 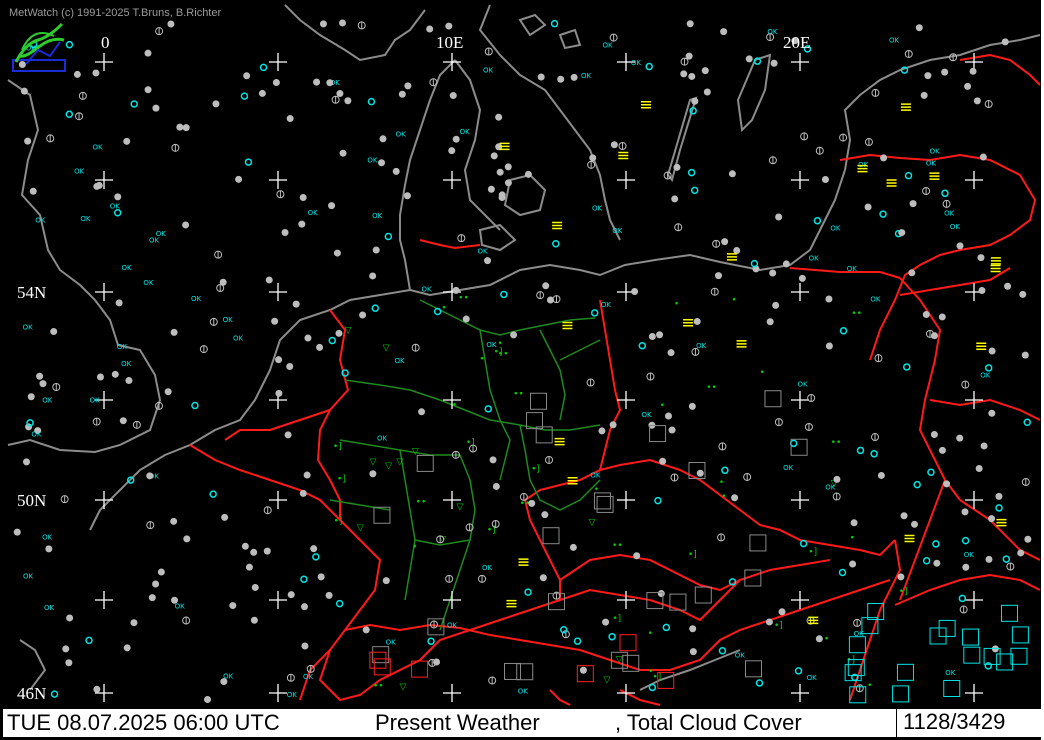 What do you see at coordinates (677, 304) in the screenshot?
I see `present-weather-symbol: ∙` at bounding box center [677, 304].